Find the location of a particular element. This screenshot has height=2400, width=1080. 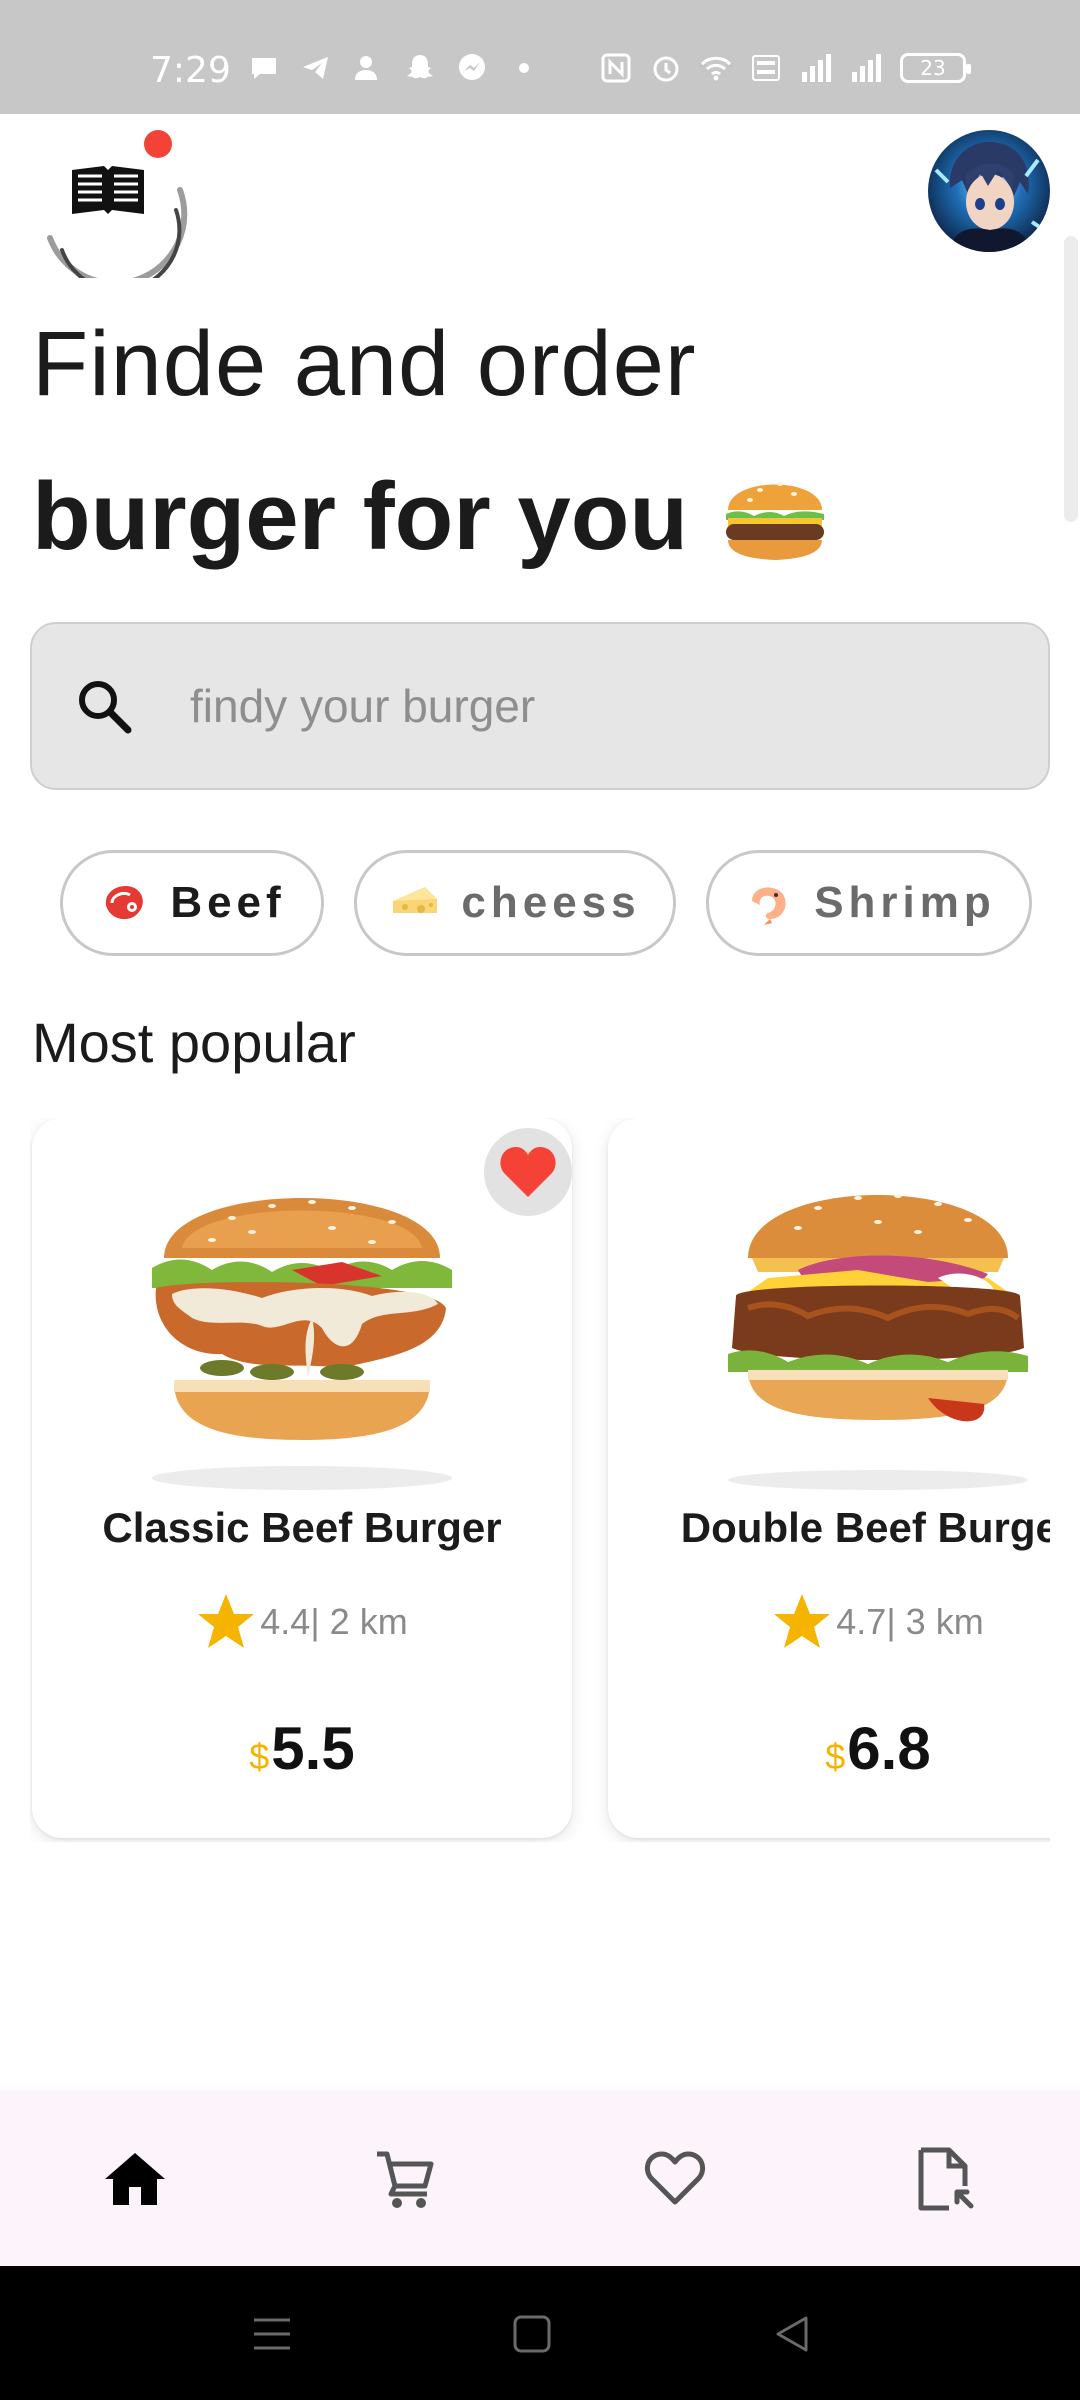

system-status-icons: 23 is located at coordinates (785, 68).